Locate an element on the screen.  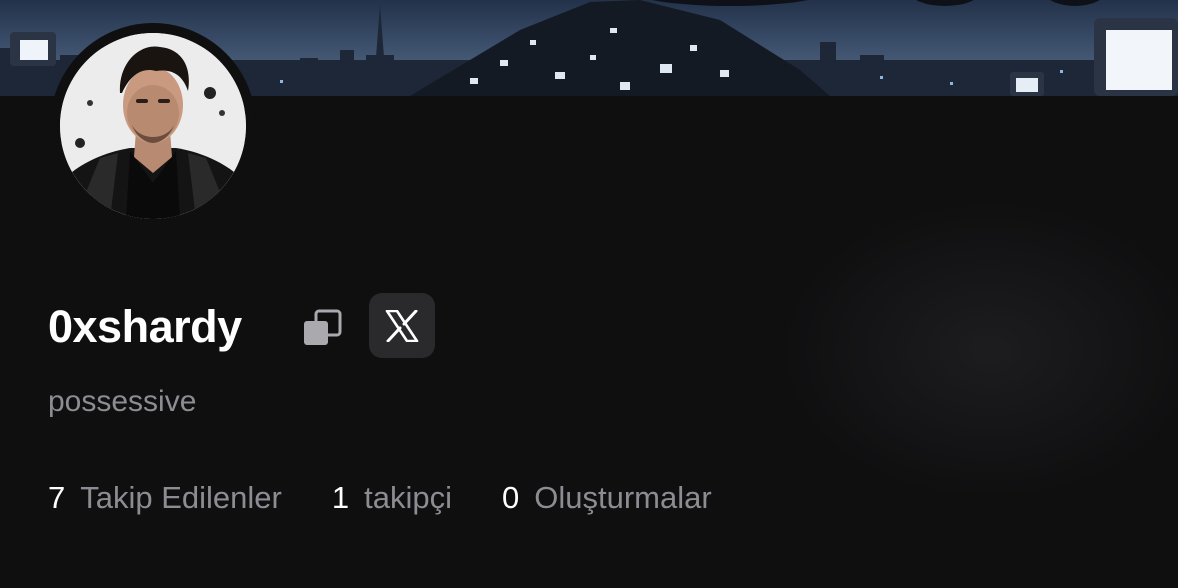
following-label: Takip Edilenler is located at coordinates (181, 497).